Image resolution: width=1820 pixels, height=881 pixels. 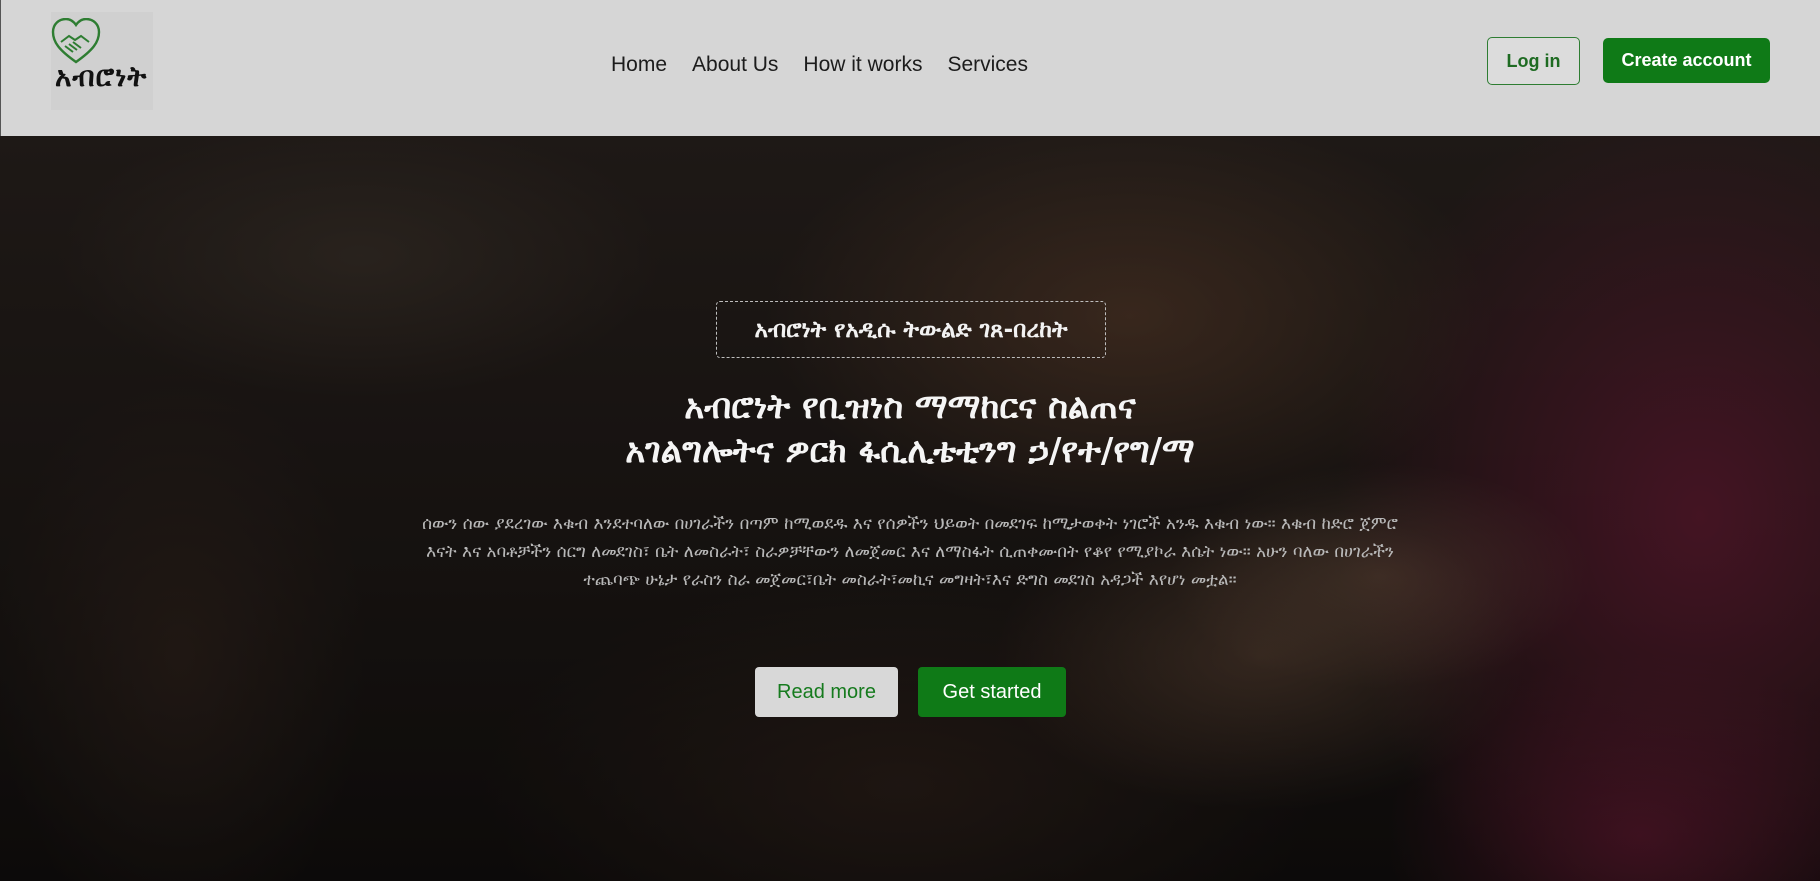 What do you see at coordinates (910, 451) in the screenshot?
I see `hero-title-line-2: አገልግሎትና ዎርክ ፋሲሊቴቲንግ ኃ/የተ/የግ/ማ` at bounding box center [910, 451].